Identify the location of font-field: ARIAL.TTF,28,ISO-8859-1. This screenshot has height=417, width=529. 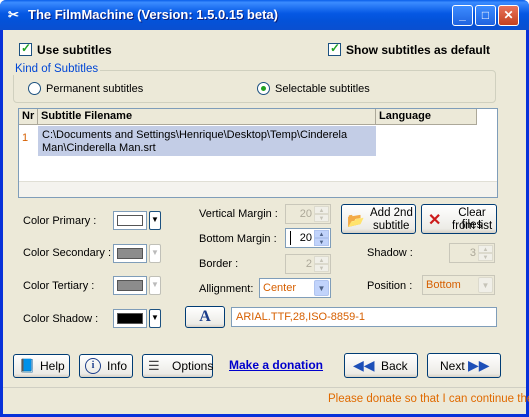
(364, 317).